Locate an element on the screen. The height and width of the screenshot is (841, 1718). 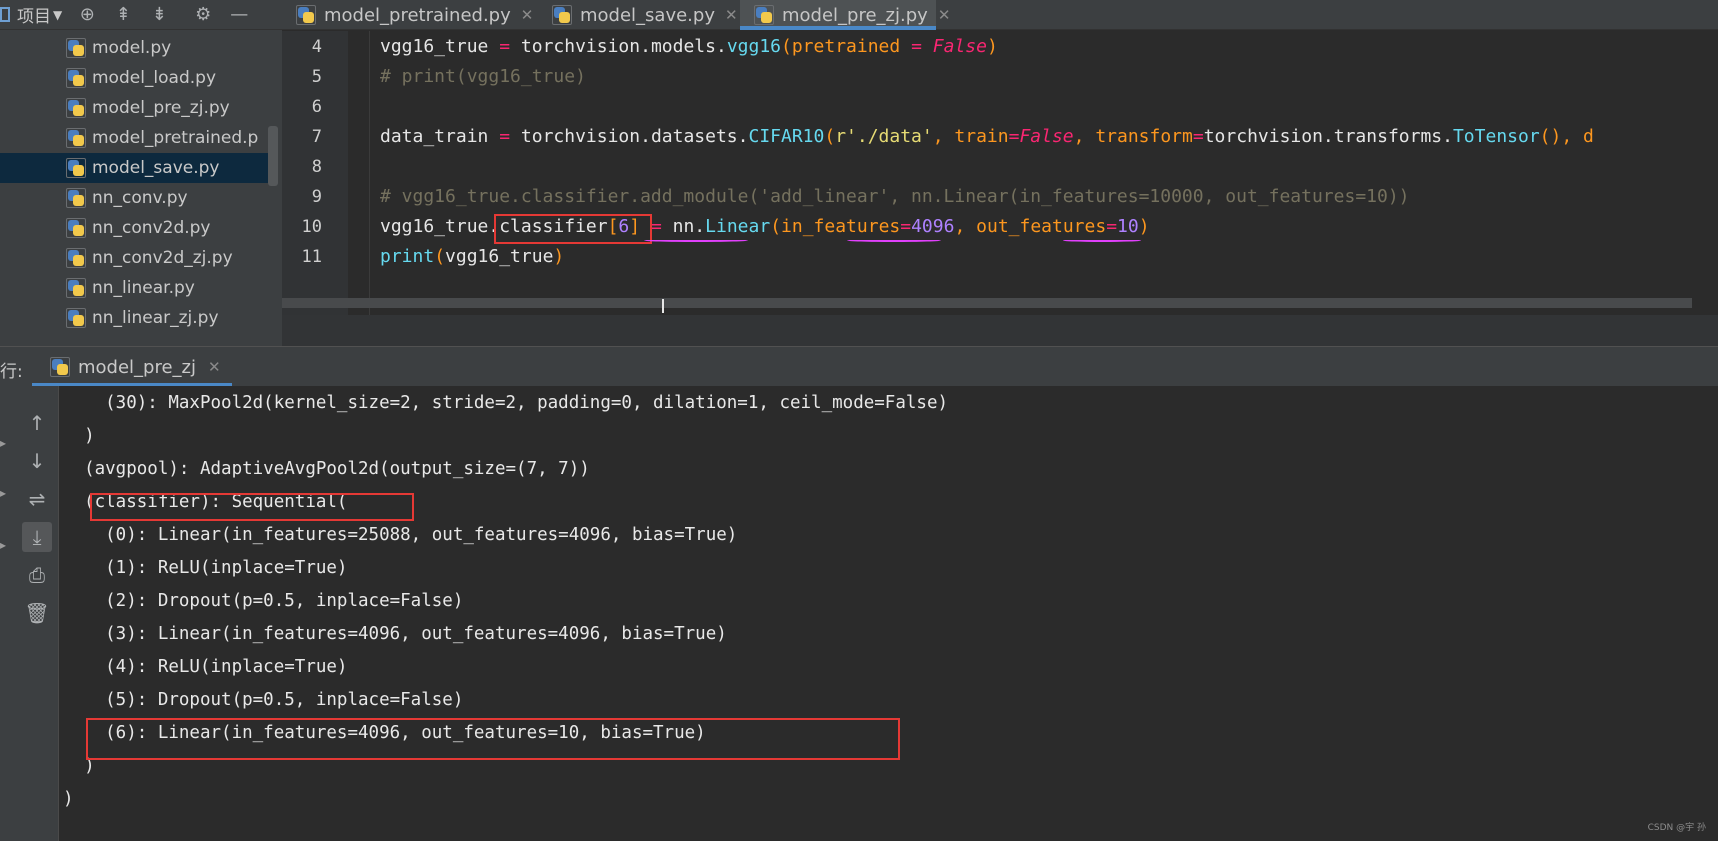
annotation-underline-linear is located at coordinates (696, 240).